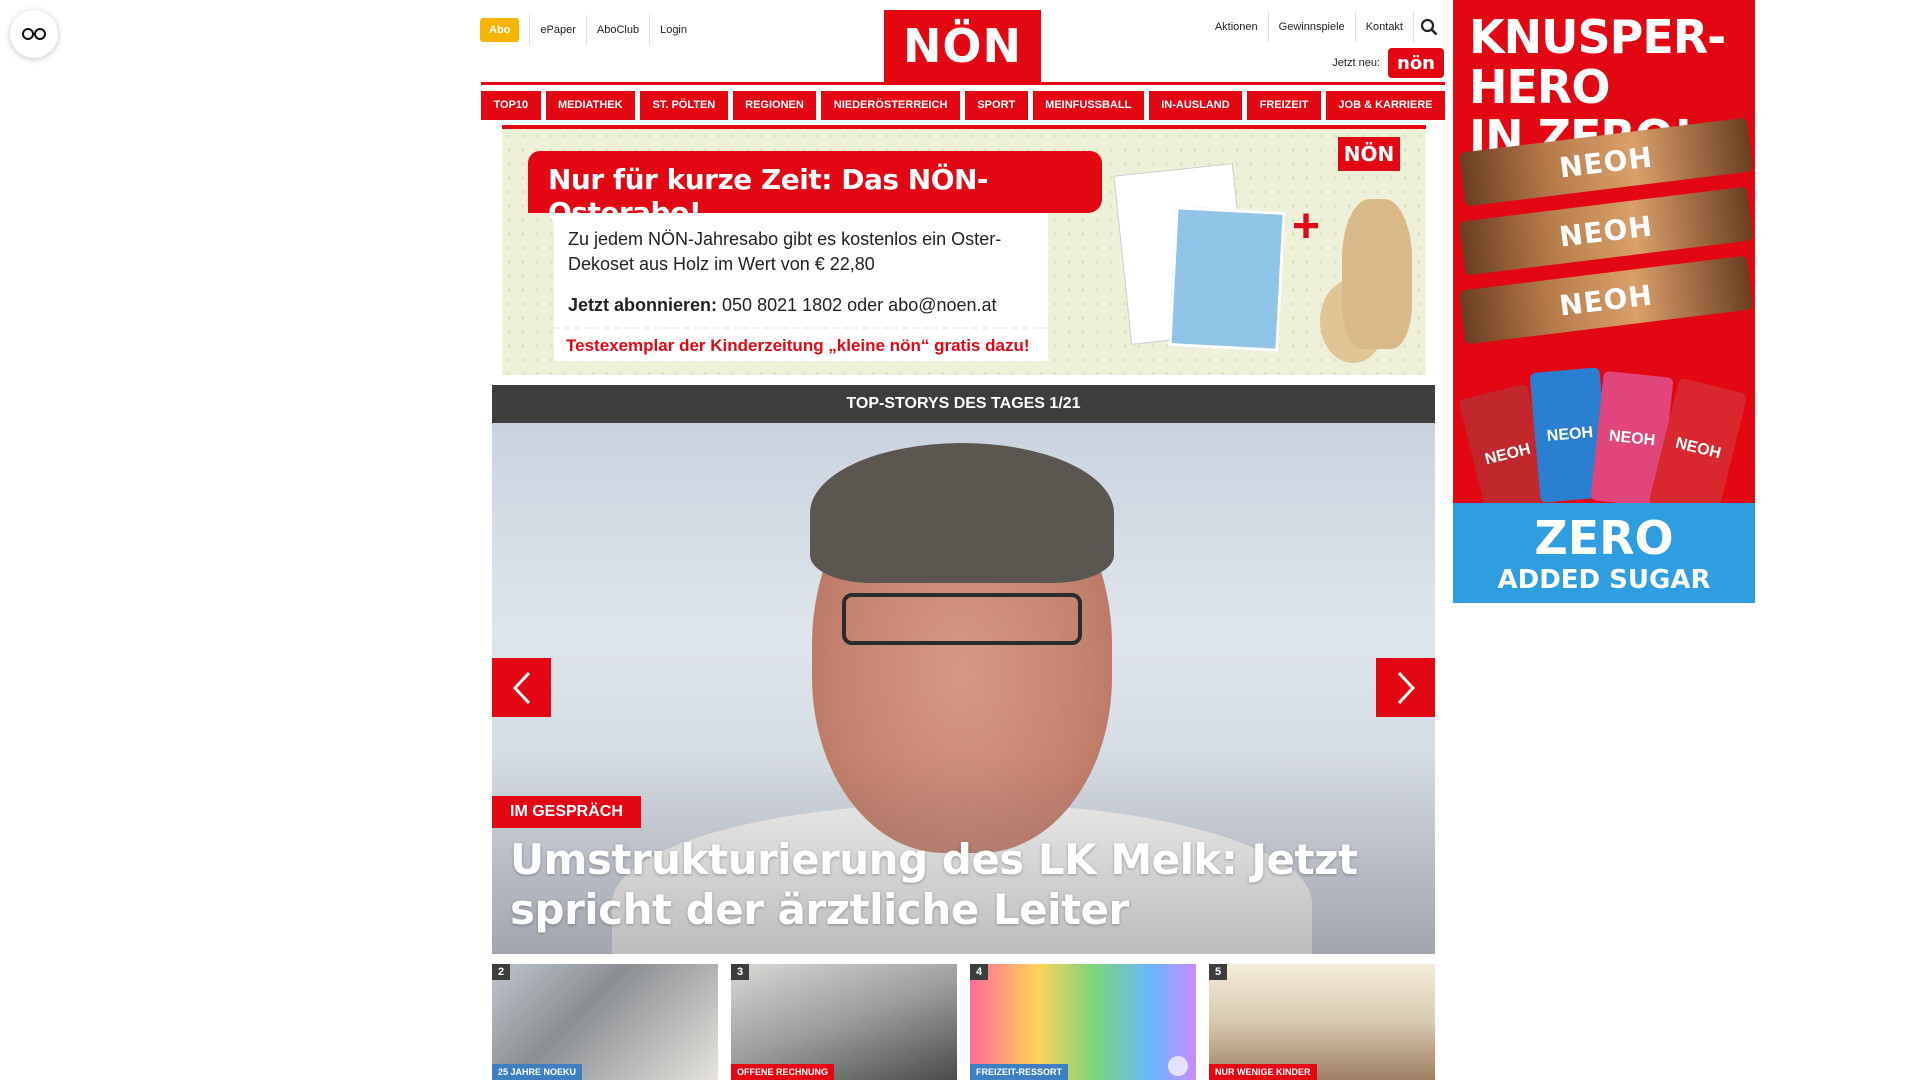  I want to click on chevron-left-icon, so click(521, 687).